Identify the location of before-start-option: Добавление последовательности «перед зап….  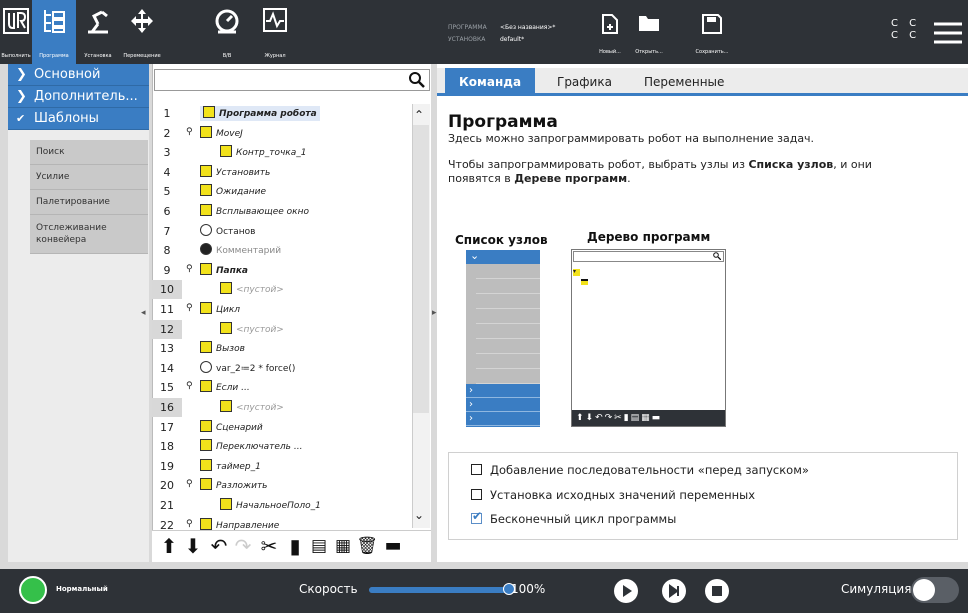
(640, 470).